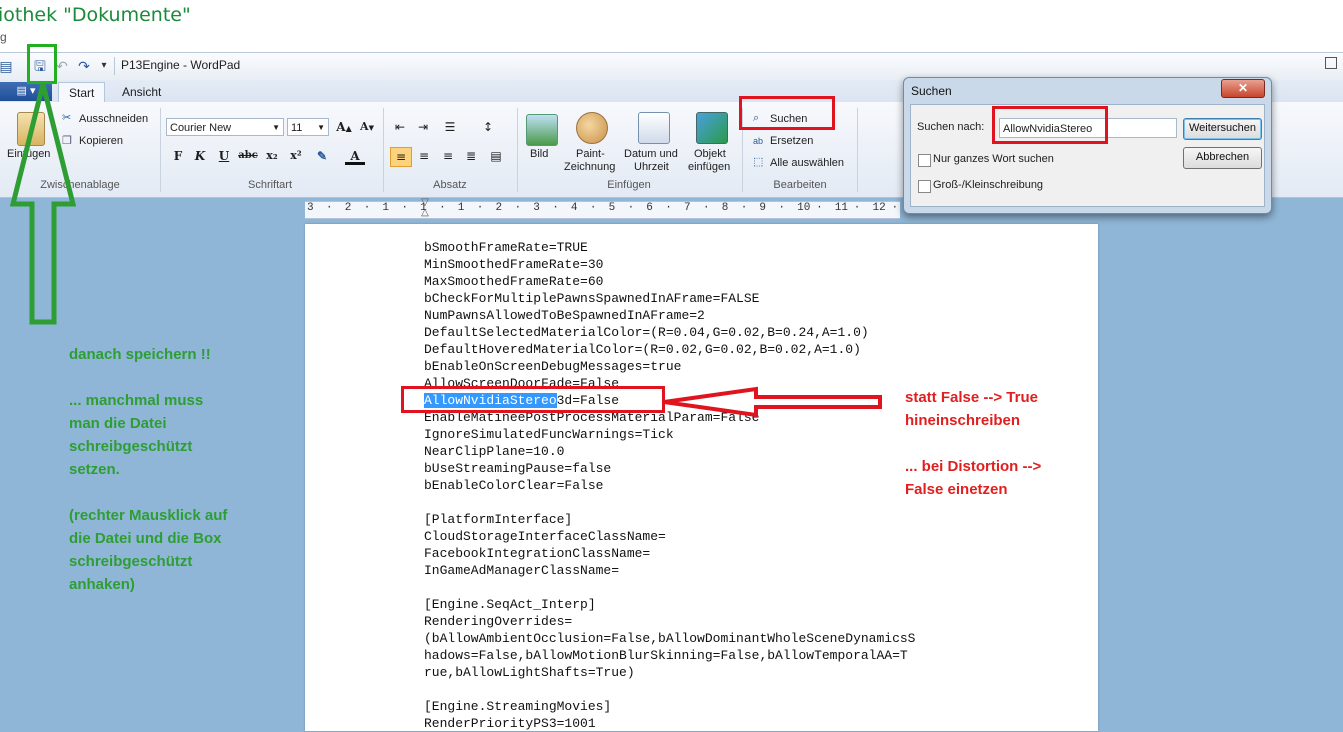 This screenshot has width=1343, height=732. Describe the element at coordinates (971, 397) in the screenshot. I see `annotation-line: statt False --> True` at that location.